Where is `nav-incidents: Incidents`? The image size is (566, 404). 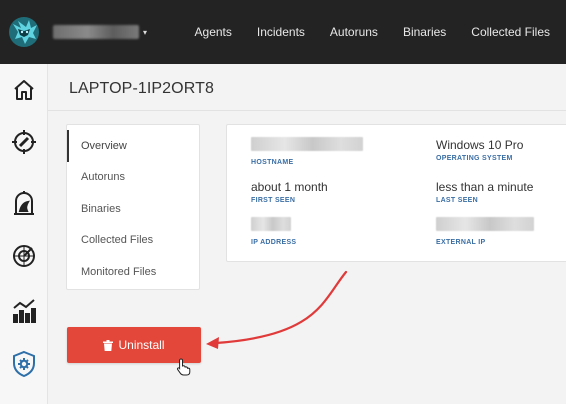 nav-incidents: Incidents is located at coordinates (281, 32).